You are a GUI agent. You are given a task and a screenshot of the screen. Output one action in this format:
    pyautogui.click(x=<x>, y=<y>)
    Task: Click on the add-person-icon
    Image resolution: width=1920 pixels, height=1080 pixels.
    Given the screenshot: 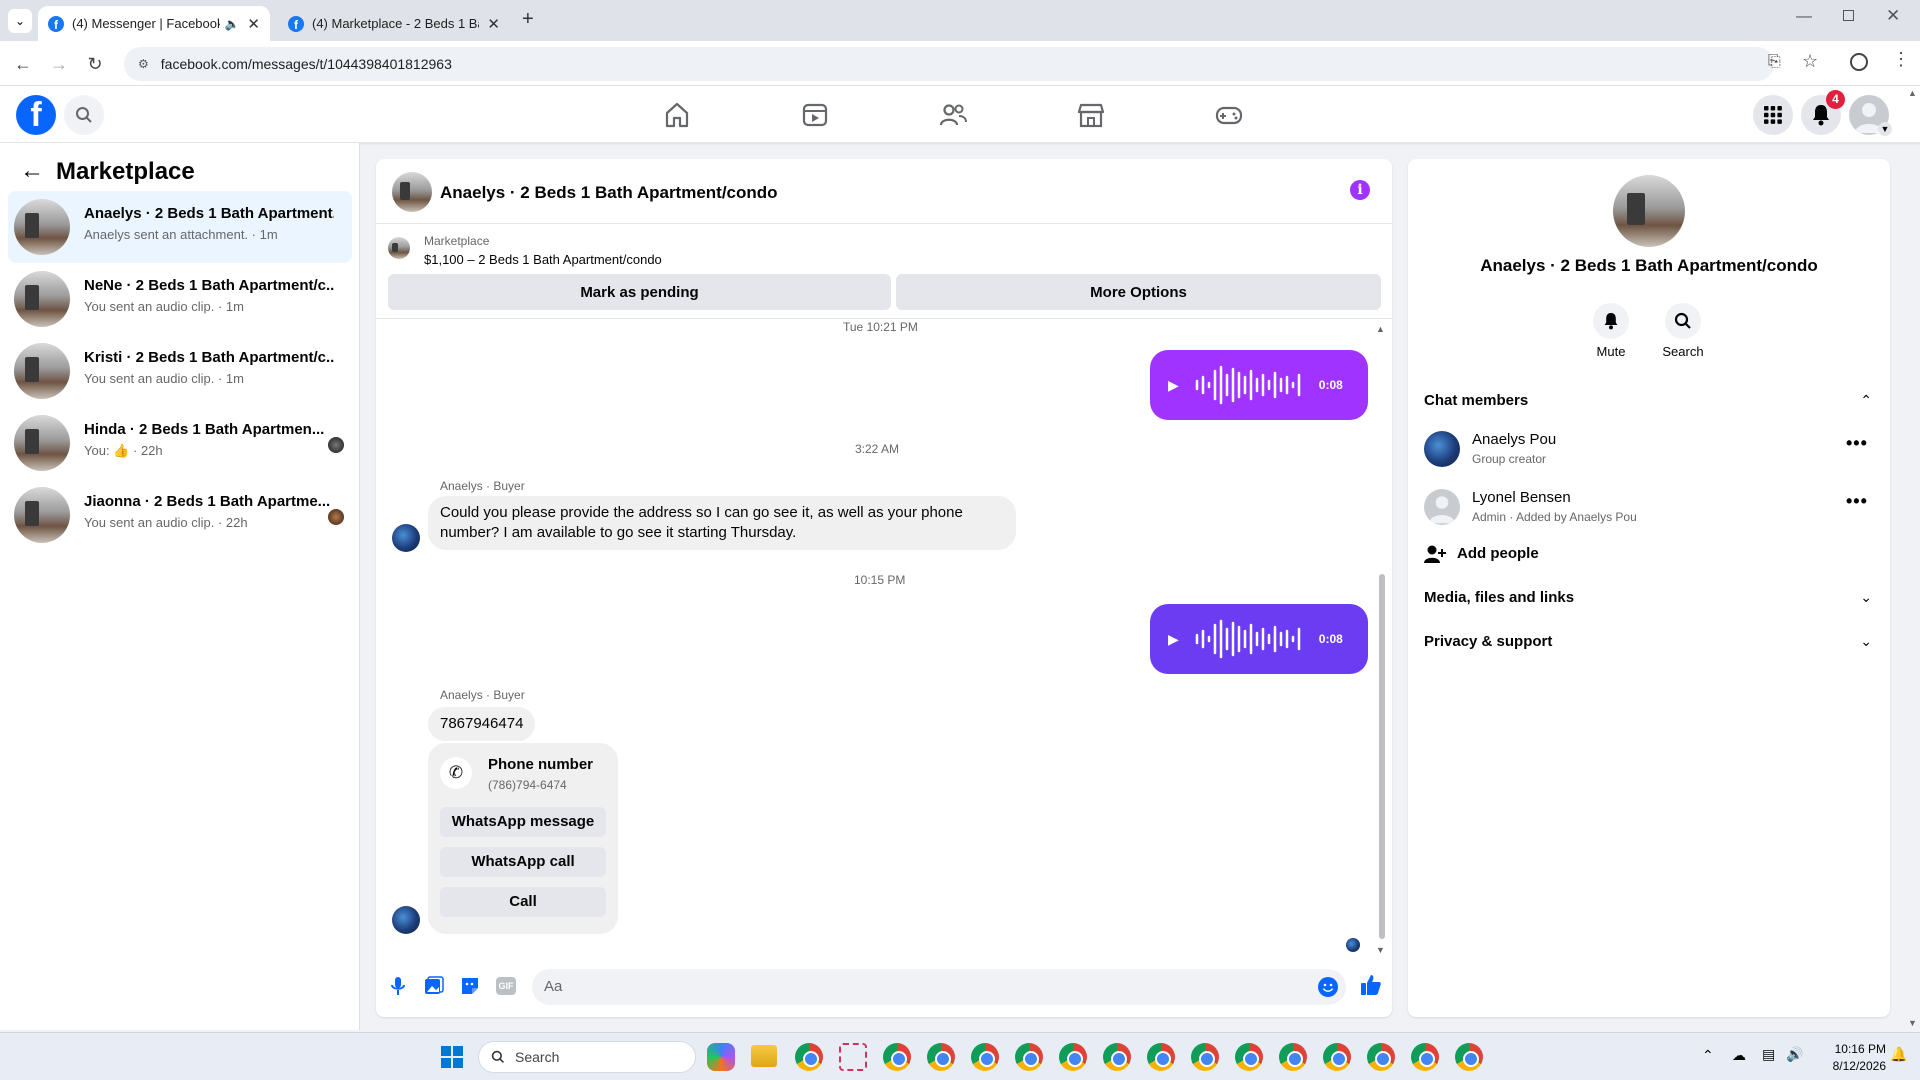 What is the action you would take?
    pyautogui.click(x=1435, y=554)
    